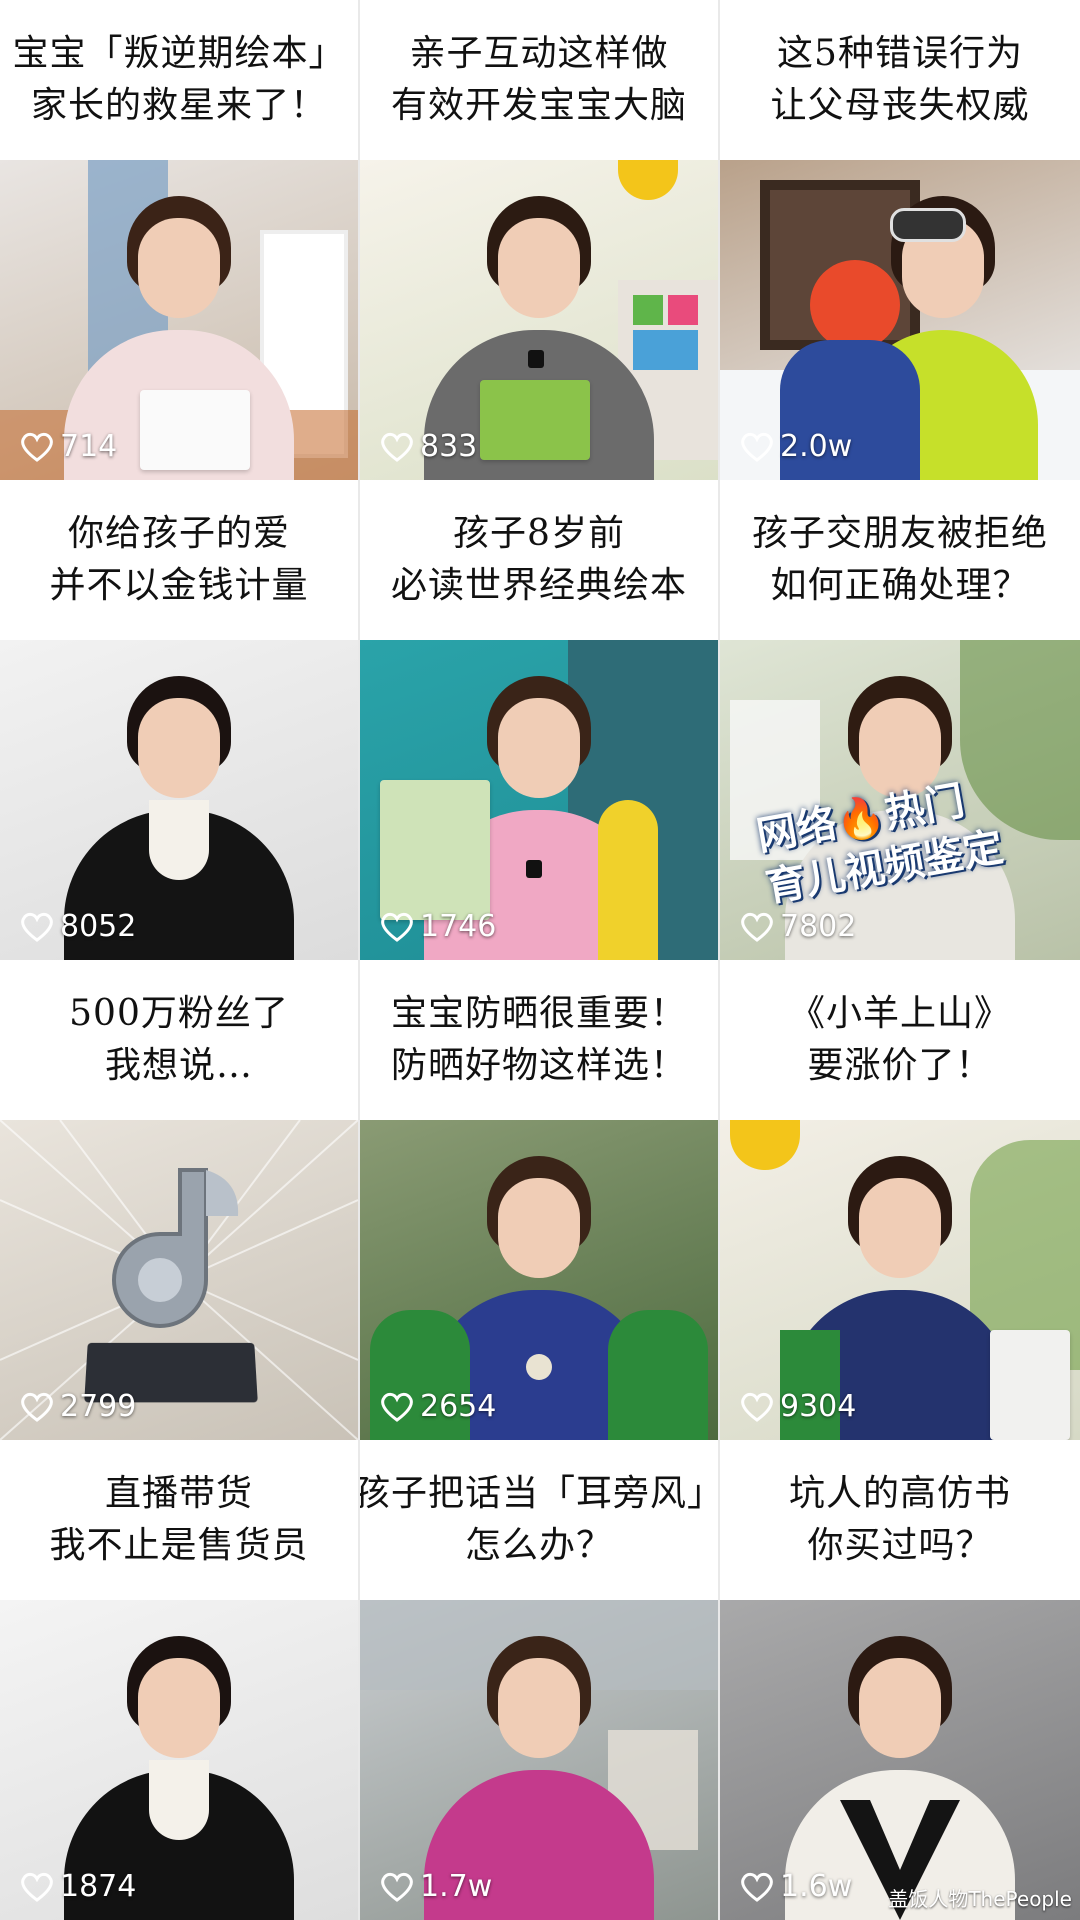 The image size is (1080, 1920). Describe the element at coordinates (900, 1520) in the screenshot. I see `video-title: 坑人的高仿书 你买过吗？` at that location.